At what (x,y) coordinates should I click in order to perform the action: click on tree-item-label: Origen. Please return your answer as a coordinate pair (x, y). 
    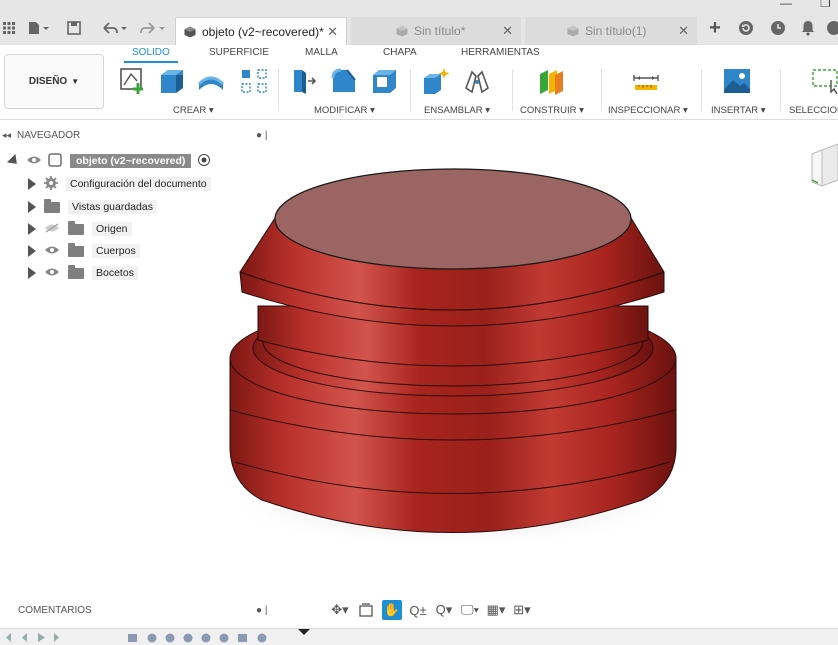
    Looking at the image, I should click on (112, 229).